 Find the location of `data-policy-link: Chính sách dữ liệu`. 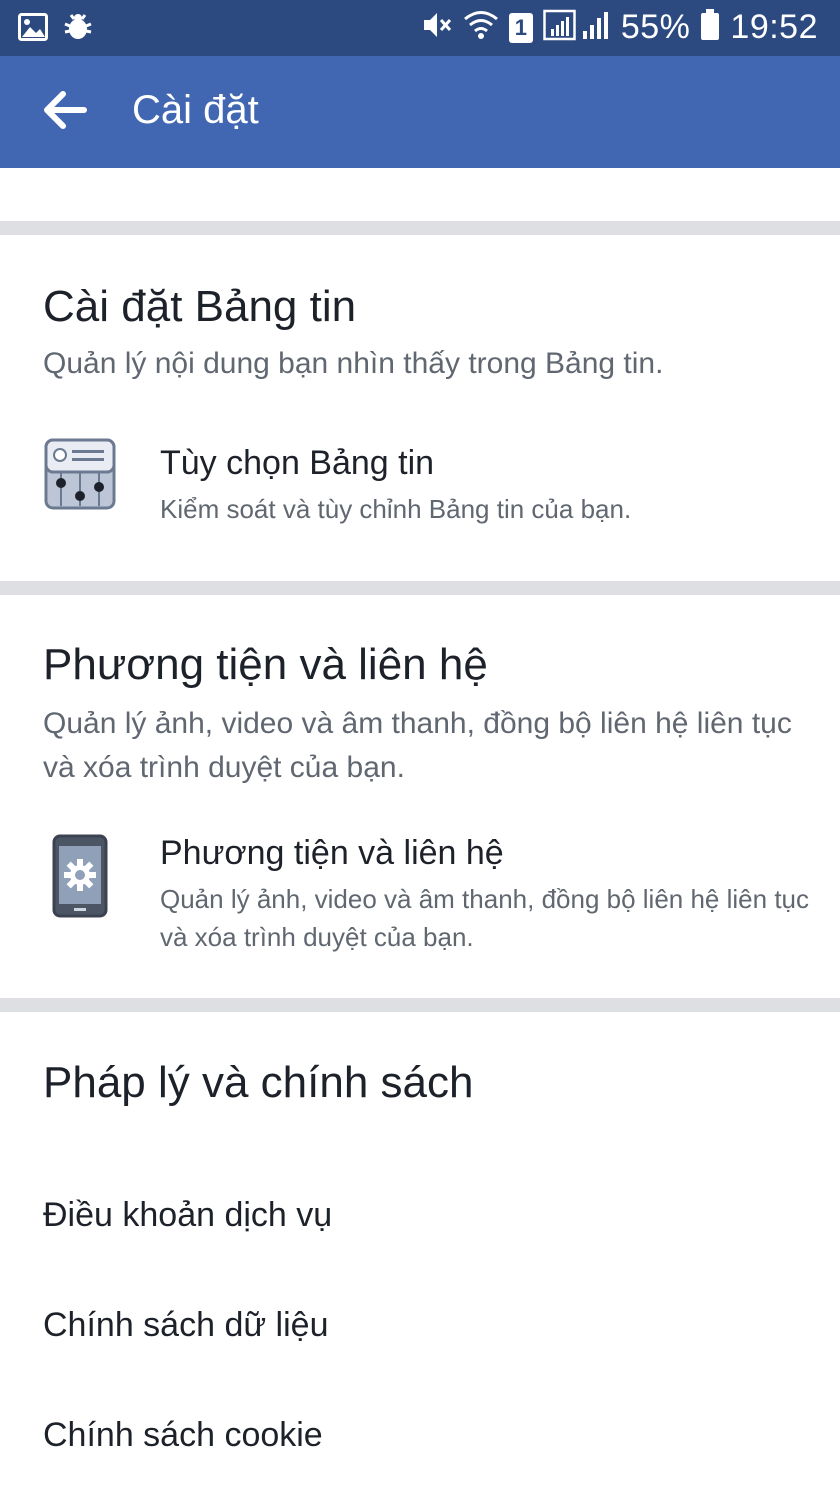

data-policy-link: Chính sách dữ liệu is located at coordinates (185, 1325).